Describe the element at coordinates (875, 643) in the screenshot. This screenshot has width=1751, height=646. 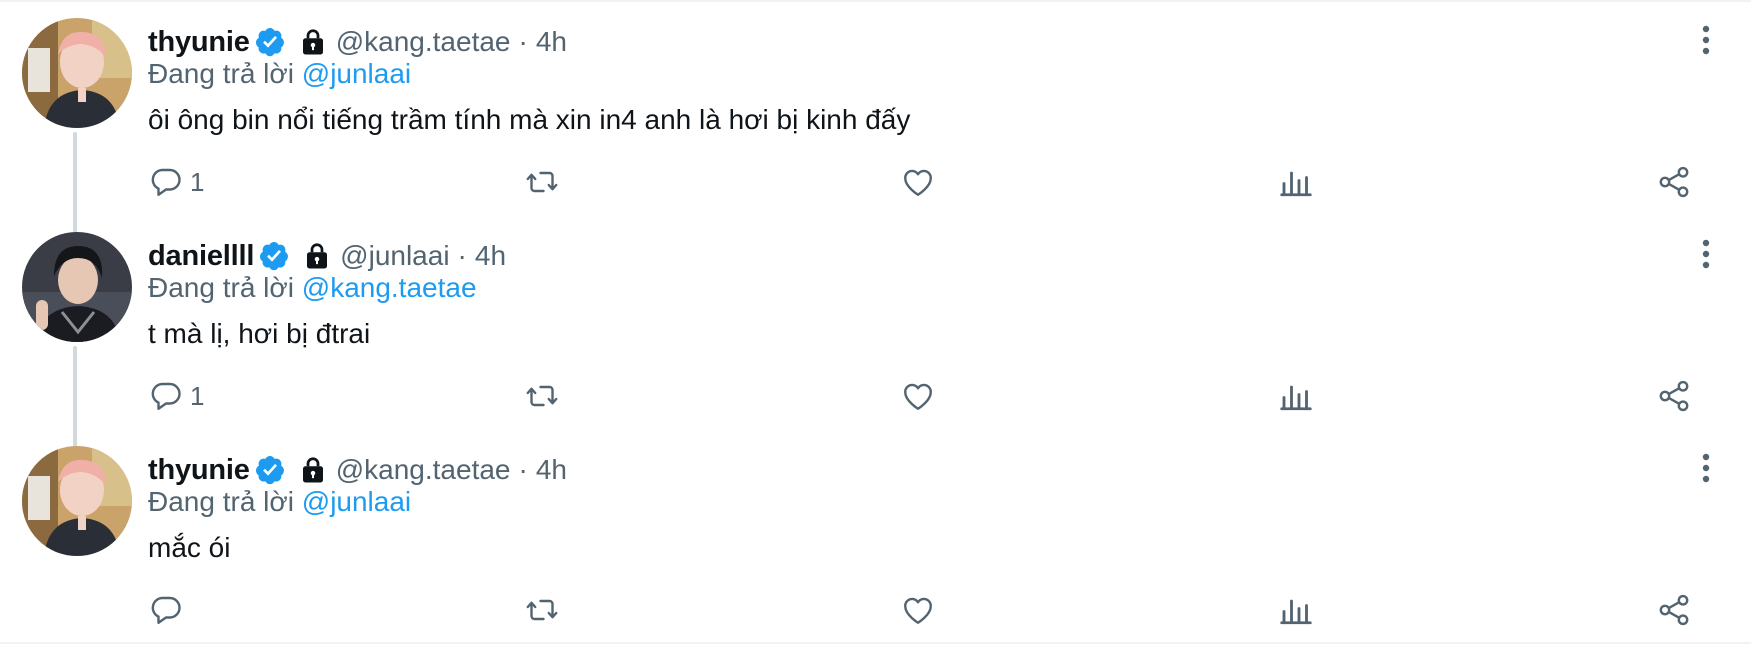
I see `bottom-divider` at that location.